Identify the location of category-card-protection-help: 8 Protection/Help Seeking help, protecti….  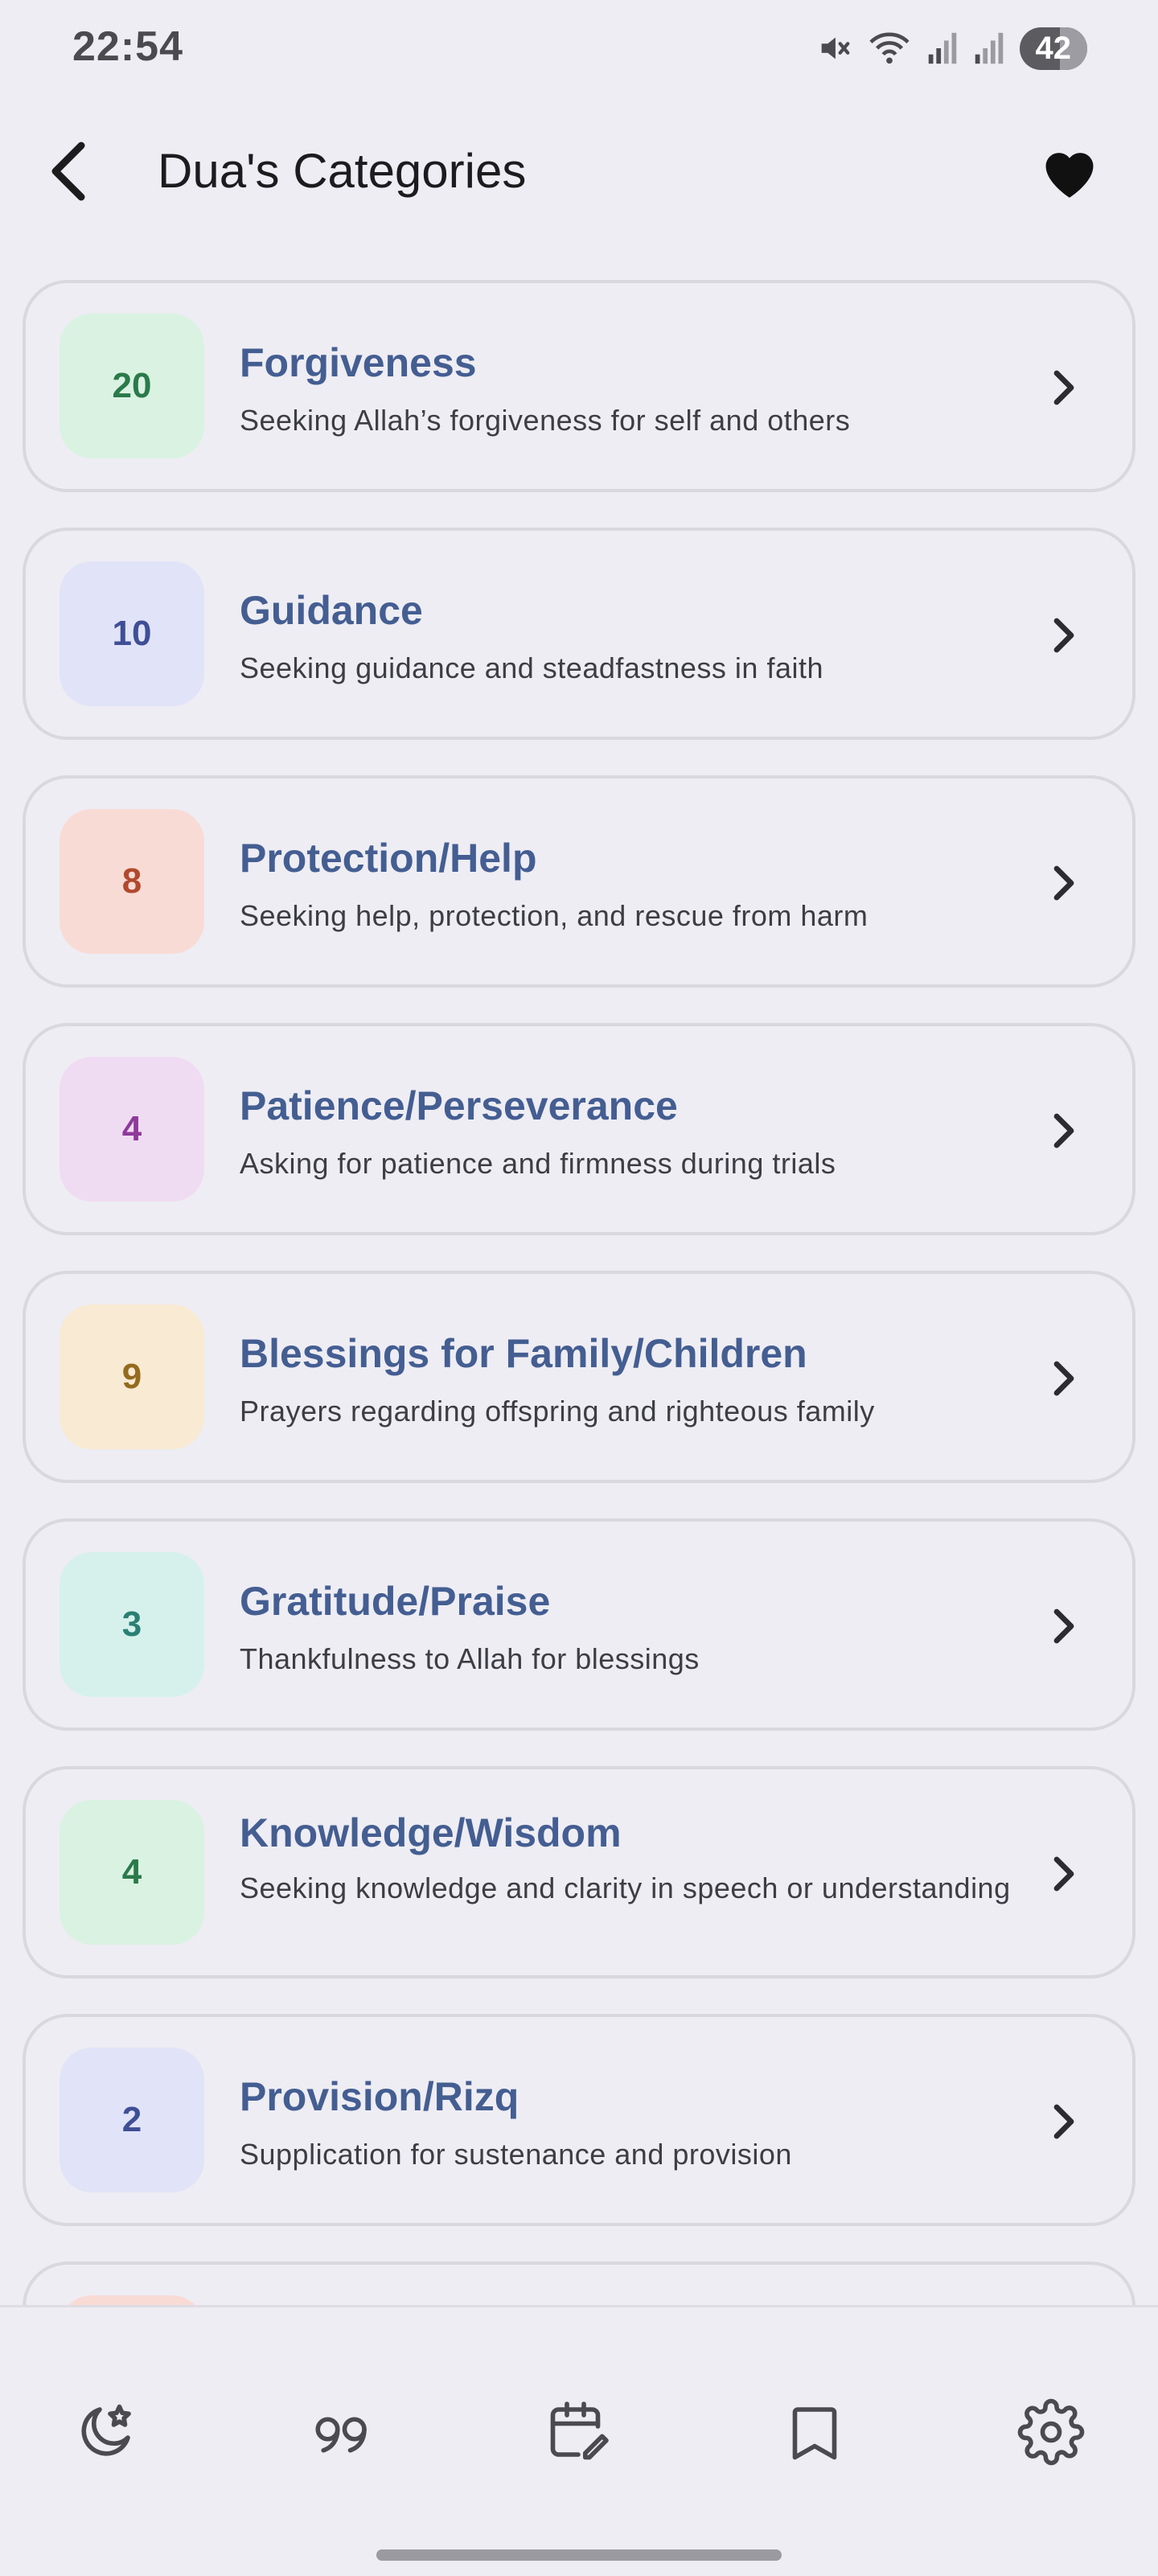
(579, 881).